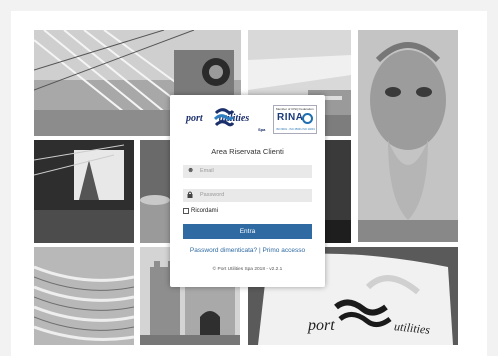 The height and width of the screenshot is (356, 498). I want to click on remember-label: Ricordami, so click(205, 211).